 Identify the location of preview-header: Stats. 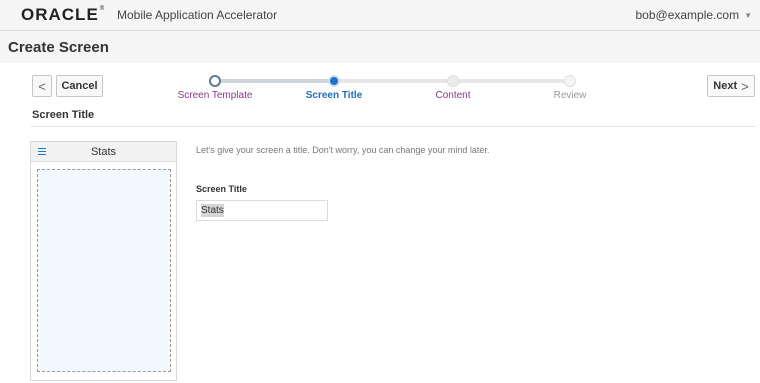
(103, 152).